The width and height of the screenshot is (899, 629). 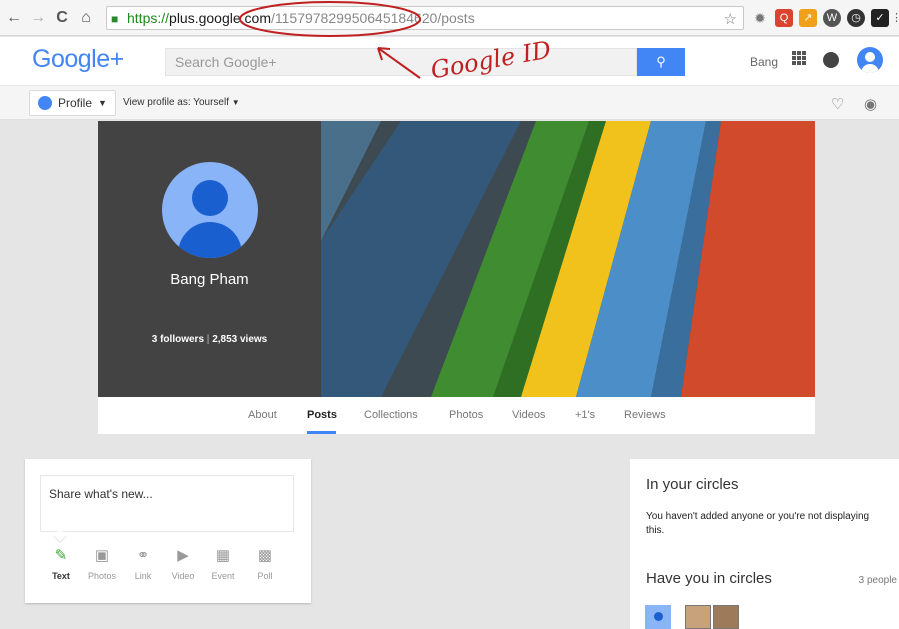 I want to click on profile-card: Bang Pham 3 followers | 2,853 views, so click(x=209, y=259).